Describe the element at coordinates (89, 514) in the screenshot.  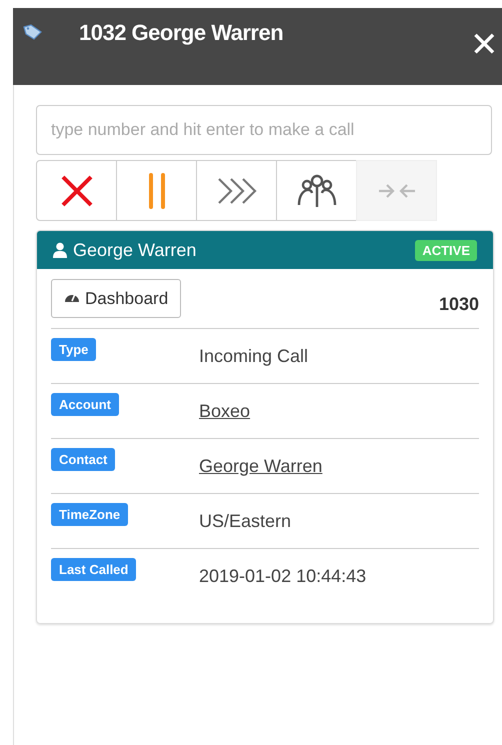
I see `field-label: TimeZone` at that location.